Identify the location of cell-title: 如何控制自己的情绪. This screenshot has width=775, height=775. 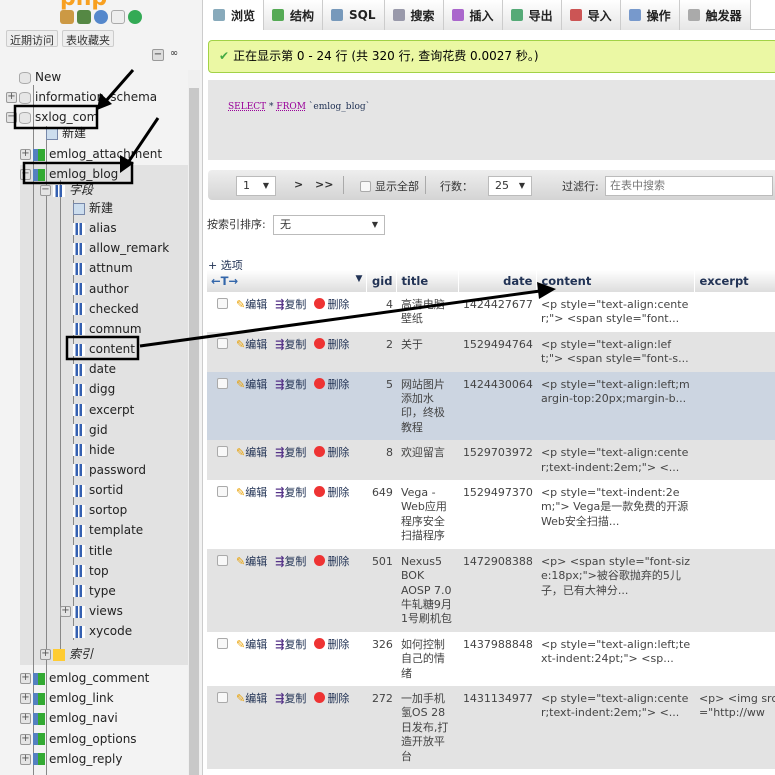
(427, 658).